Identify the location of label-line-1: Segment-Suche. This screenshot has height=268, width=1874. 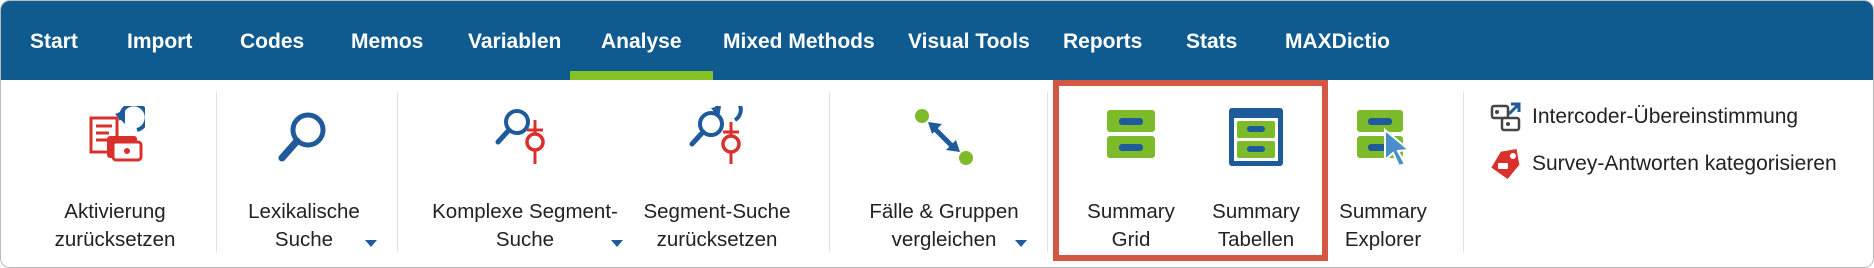
(717, 211).